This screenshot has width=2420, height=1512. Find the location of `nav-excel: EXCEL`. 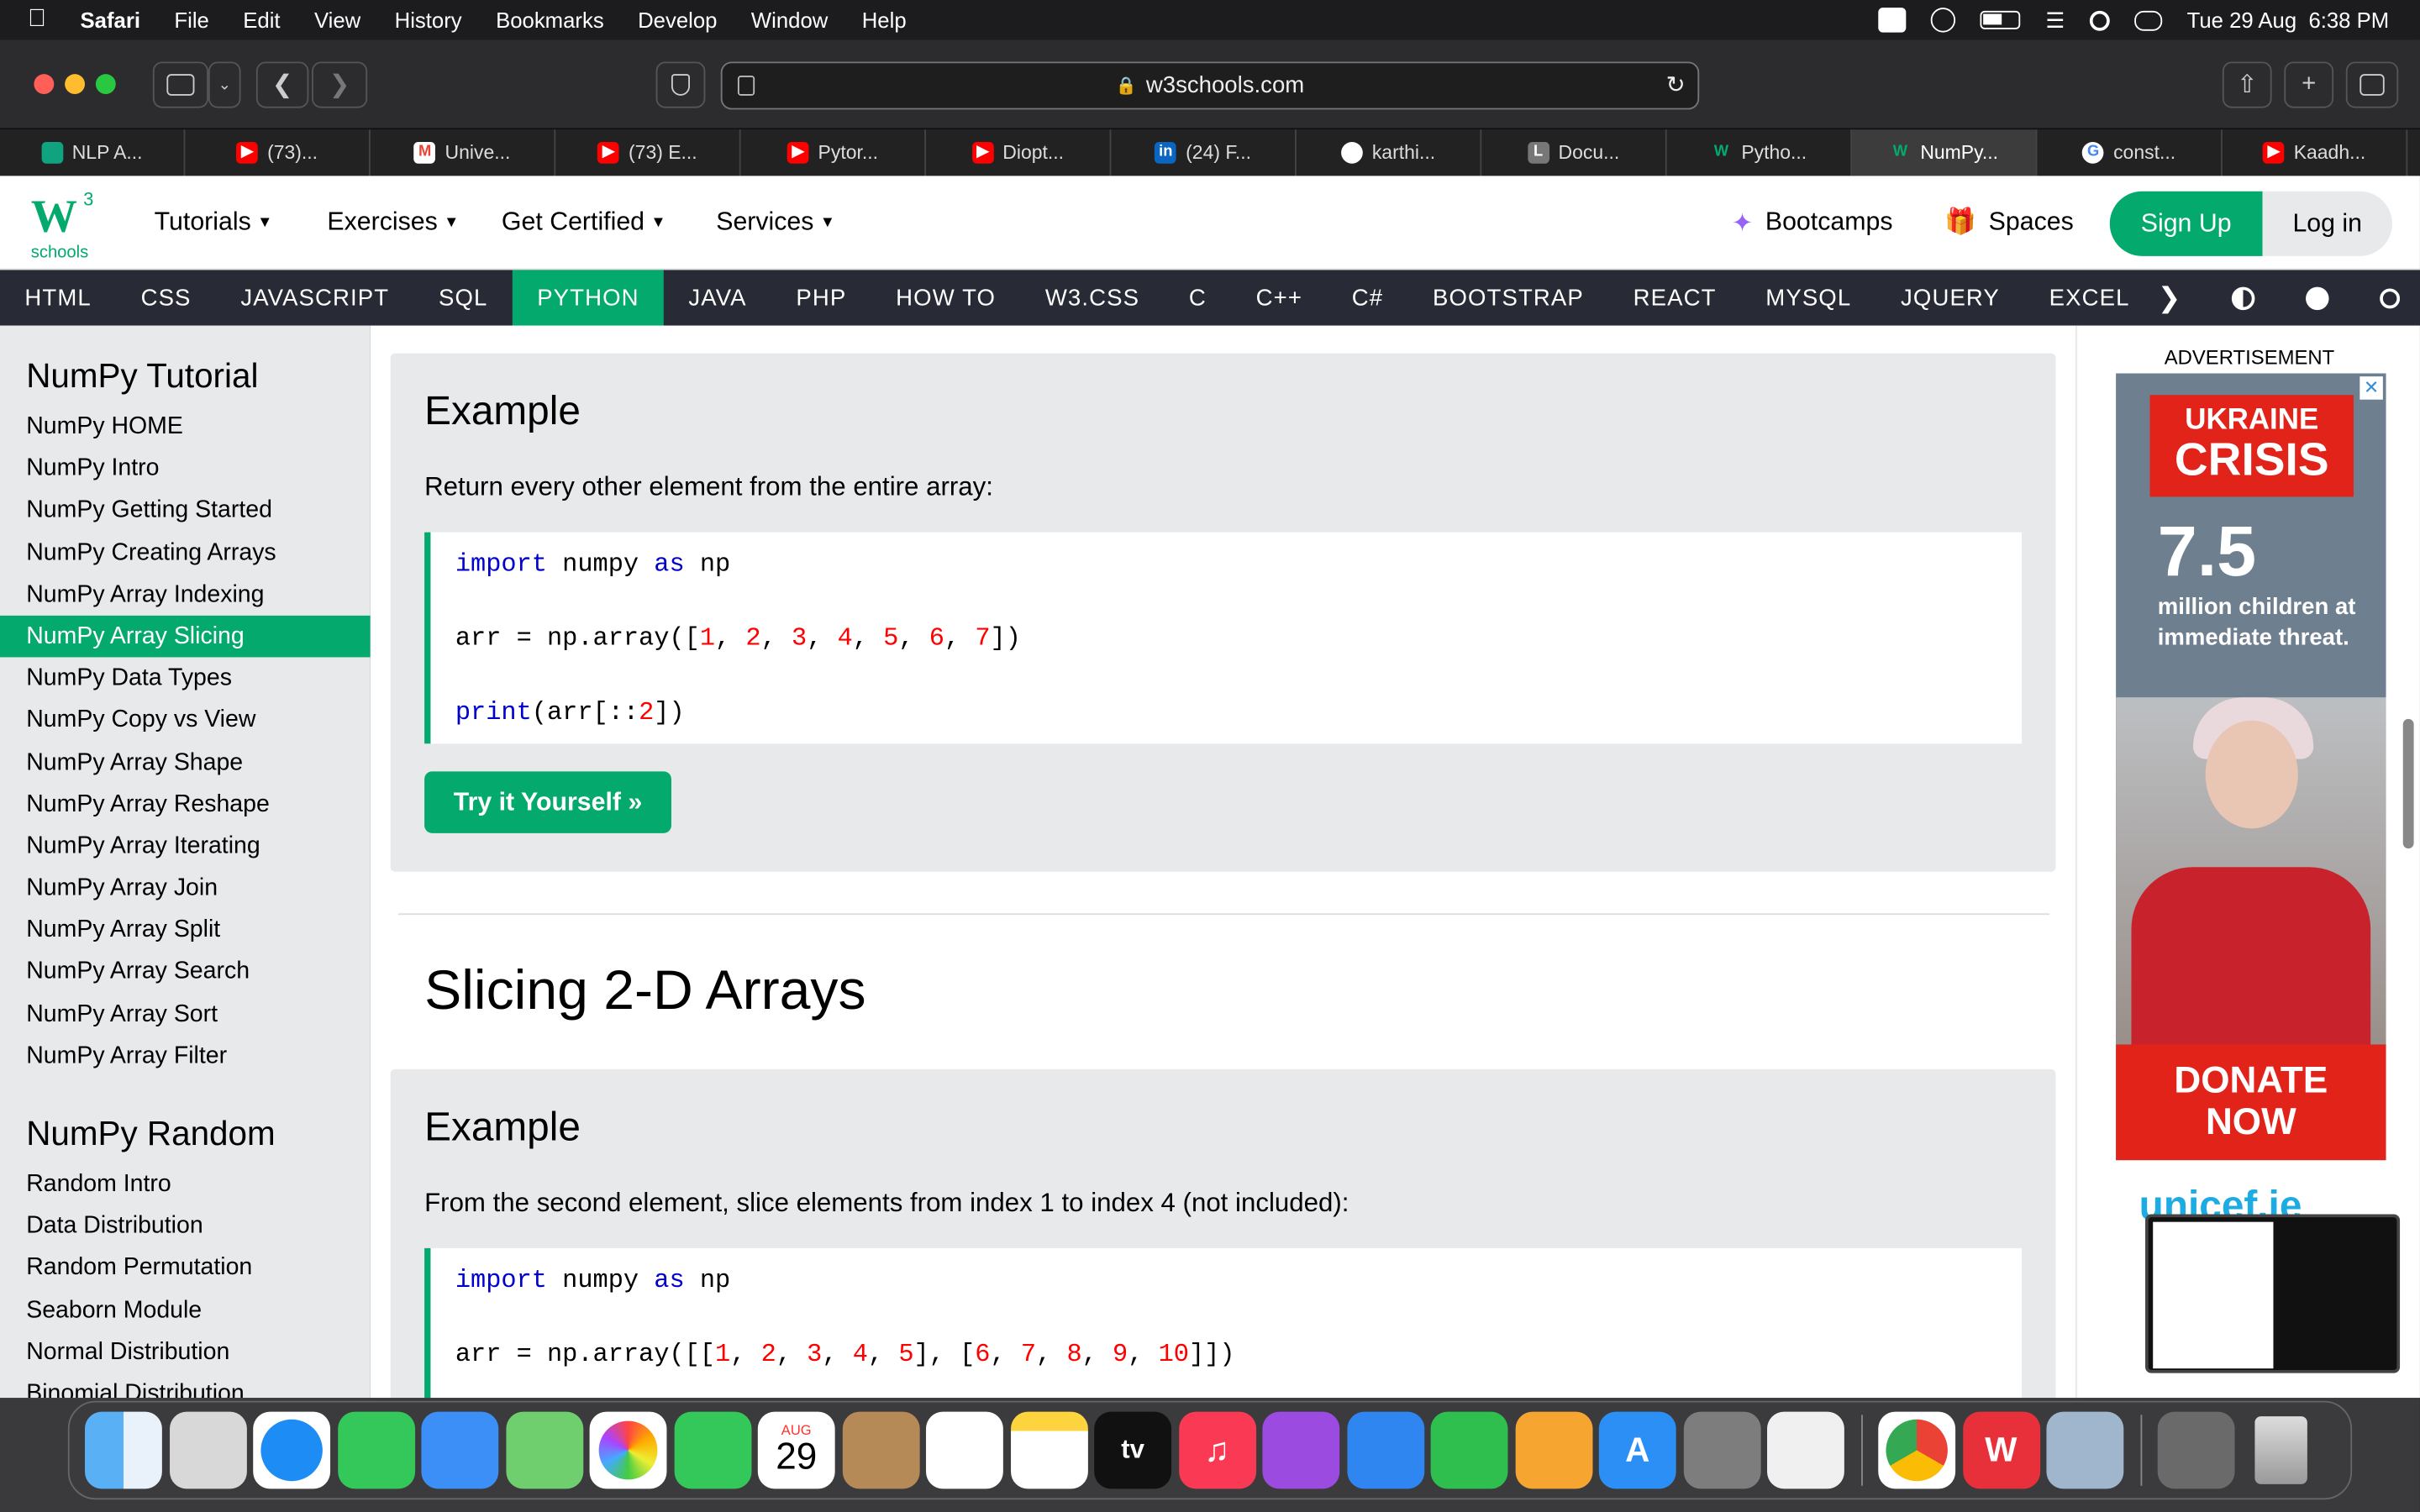

nav-excel: EXCEL is located at coordinates (2089, 297).